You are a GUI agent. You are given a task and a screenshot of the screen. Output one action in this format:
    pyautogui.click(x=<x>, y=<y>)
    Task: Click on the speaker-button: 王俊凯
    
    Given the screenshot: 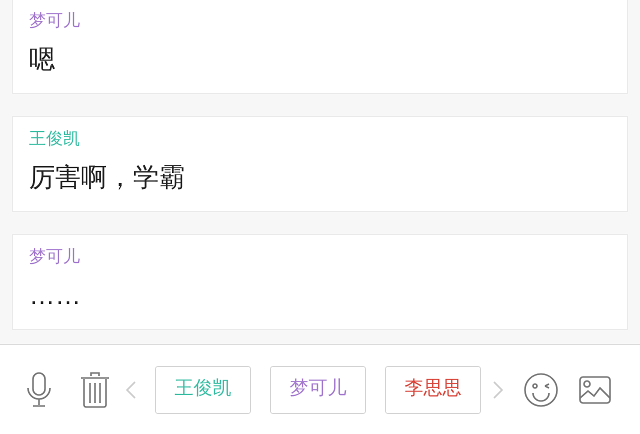 What is the action you would take?
    pyautogui.click(x=203, y=390)
    